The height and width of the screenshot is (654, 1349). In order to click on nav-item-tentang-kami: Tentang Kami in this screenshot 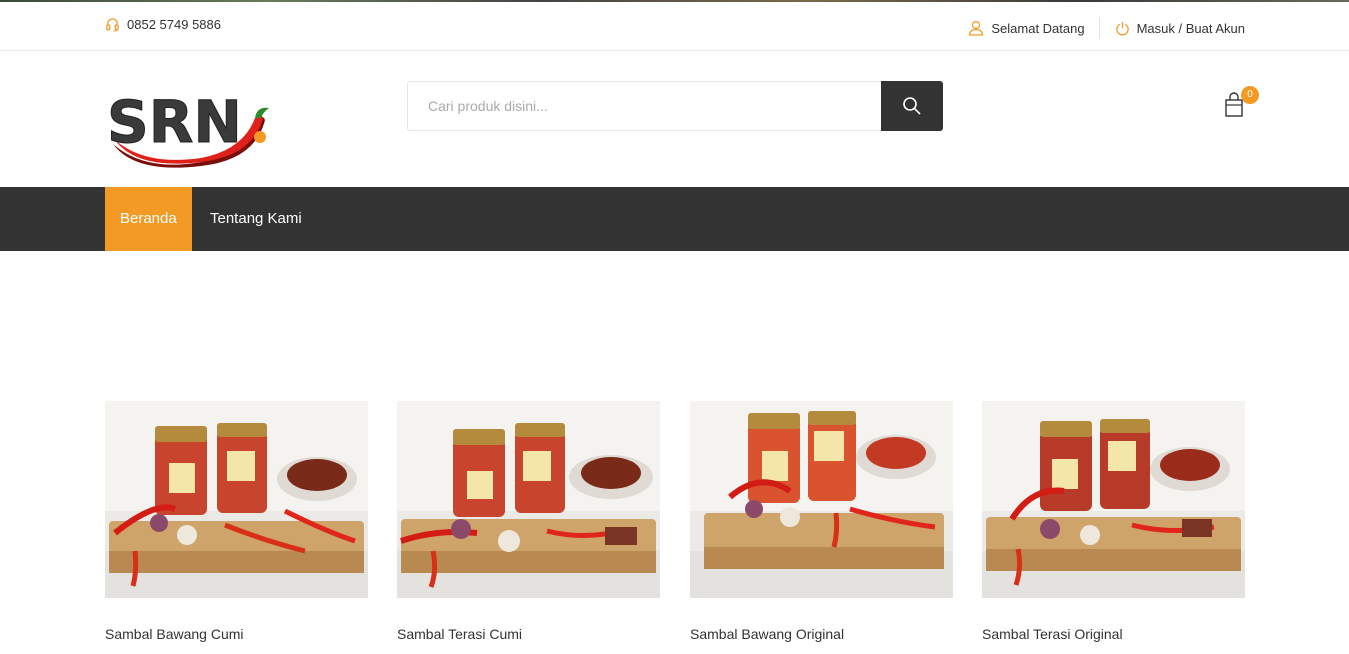, I will do `click(256, 219)`.